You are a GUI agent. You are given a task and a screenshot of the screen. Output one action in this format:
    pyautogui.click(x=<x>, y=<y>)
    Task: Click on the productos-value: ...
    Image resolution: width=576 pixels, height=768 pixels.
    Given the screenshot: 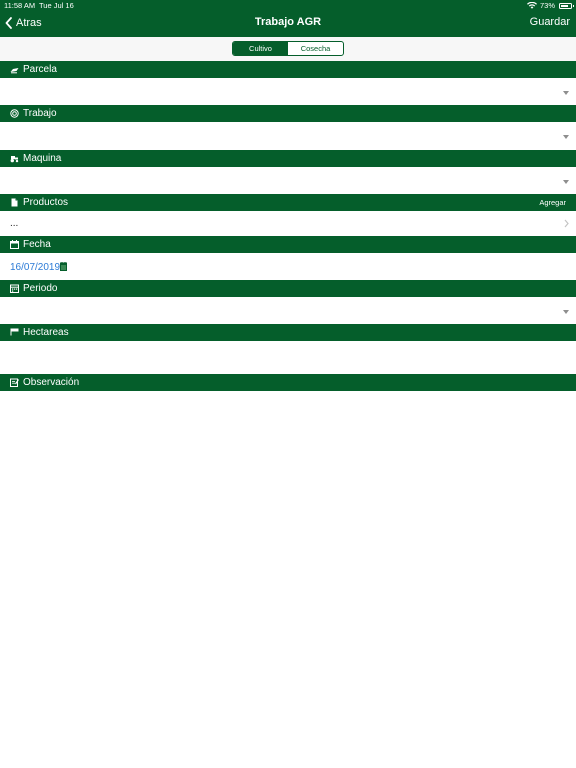 What is the action you would take?
    pyautogui.click(x=14, y=223)
    